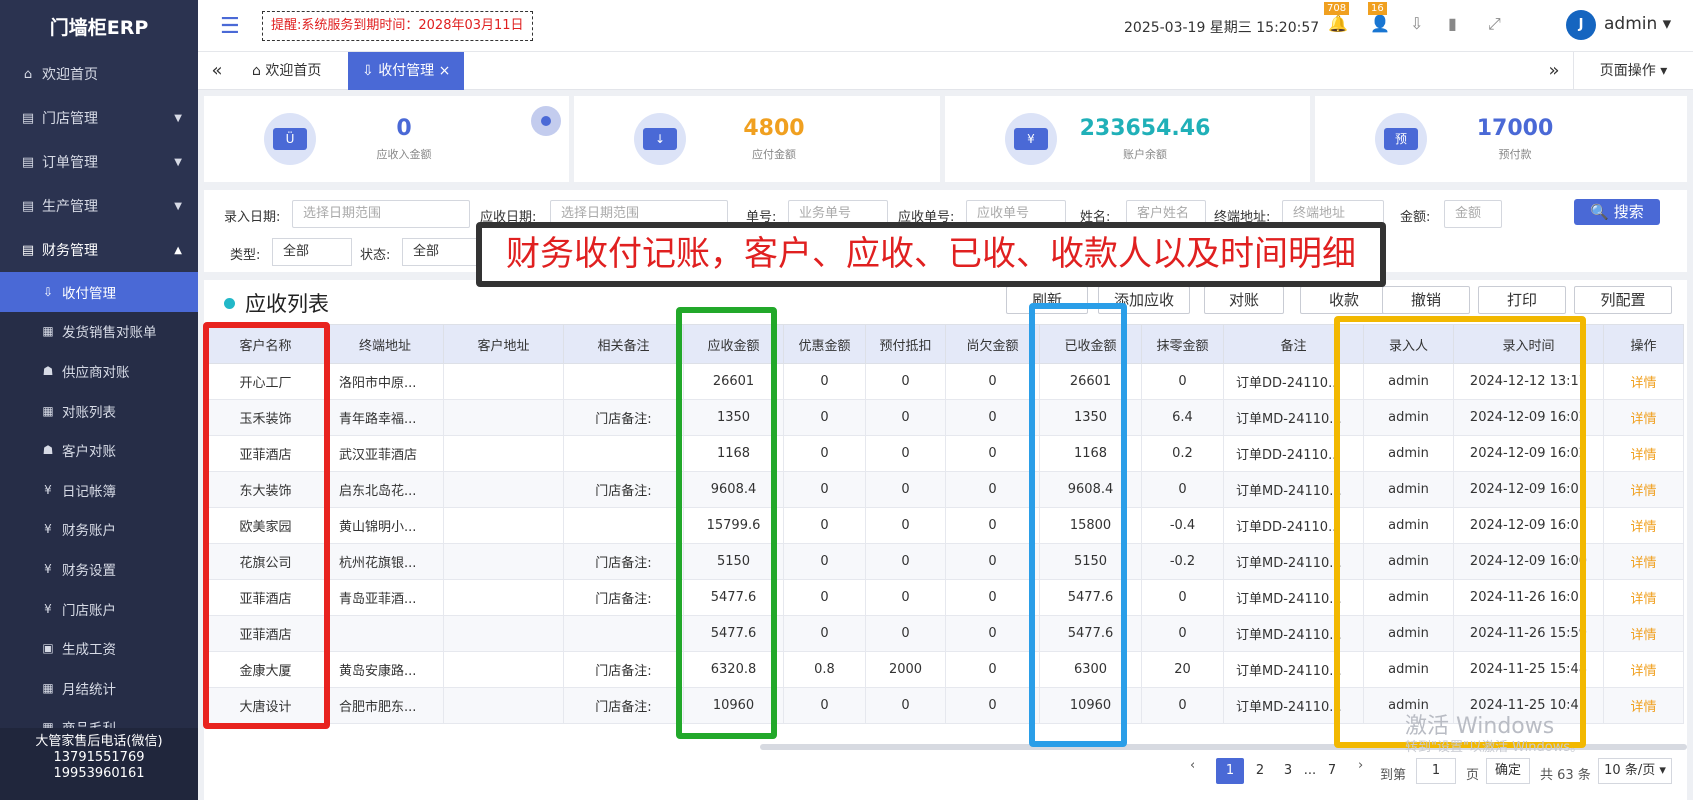 The width and height of the screenshot is (1693, 800). I want to click on table-cell: -0.2, so click(1182, 561).